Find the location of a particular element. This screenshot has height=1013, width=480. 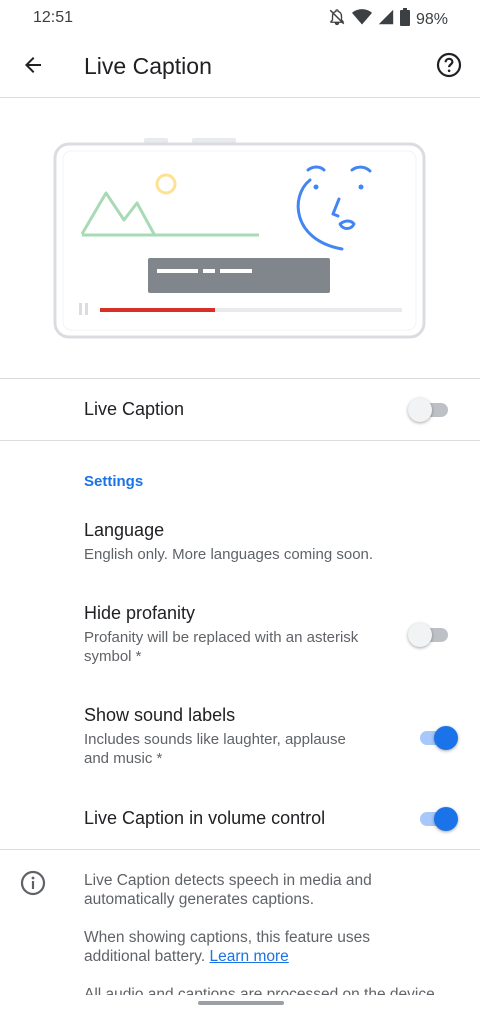

volume-control-toggle is located at coordinates (436, 818).